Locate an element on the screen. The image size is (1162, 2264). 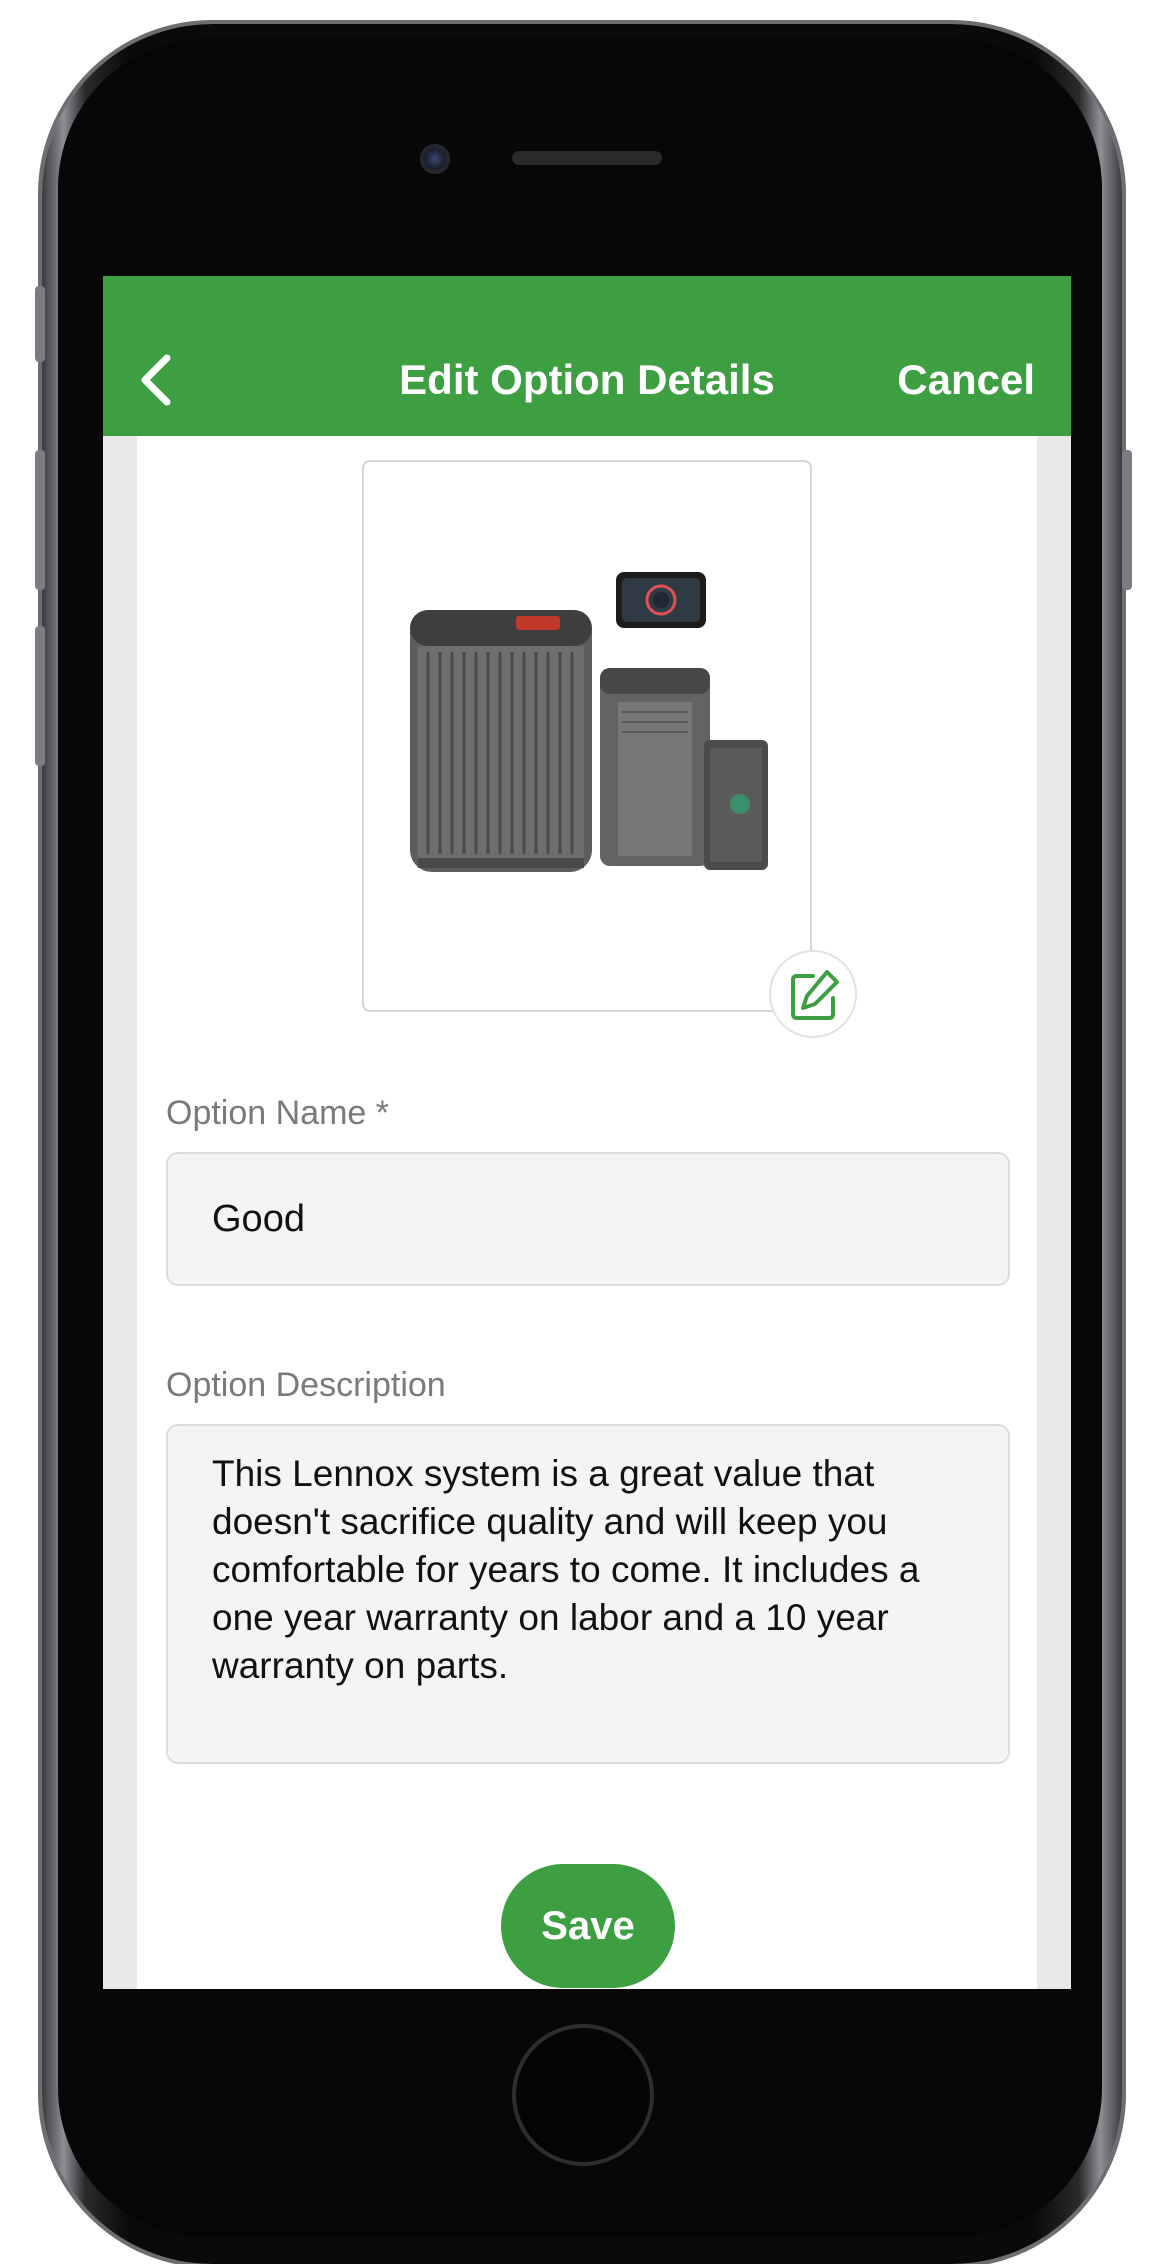
option-description-label: Option Description is located at coordinates (306, 1385).